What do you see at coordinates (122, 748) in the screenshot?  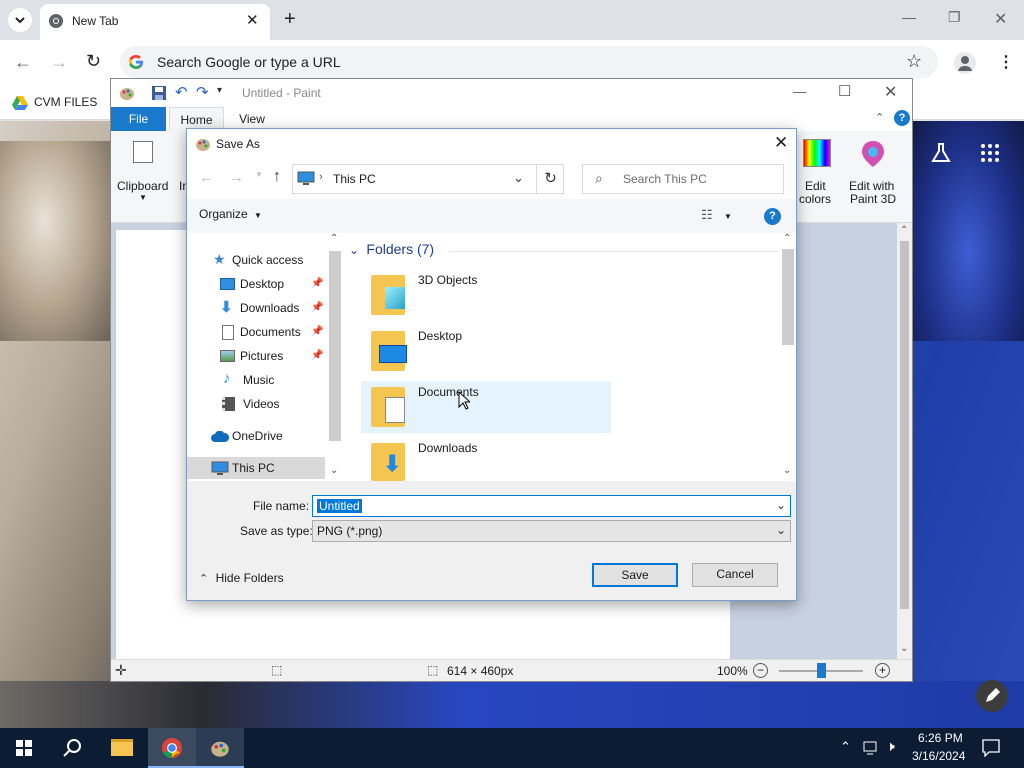 I see `file-explorer-taskbar-button` at bounding box center [122, 748].